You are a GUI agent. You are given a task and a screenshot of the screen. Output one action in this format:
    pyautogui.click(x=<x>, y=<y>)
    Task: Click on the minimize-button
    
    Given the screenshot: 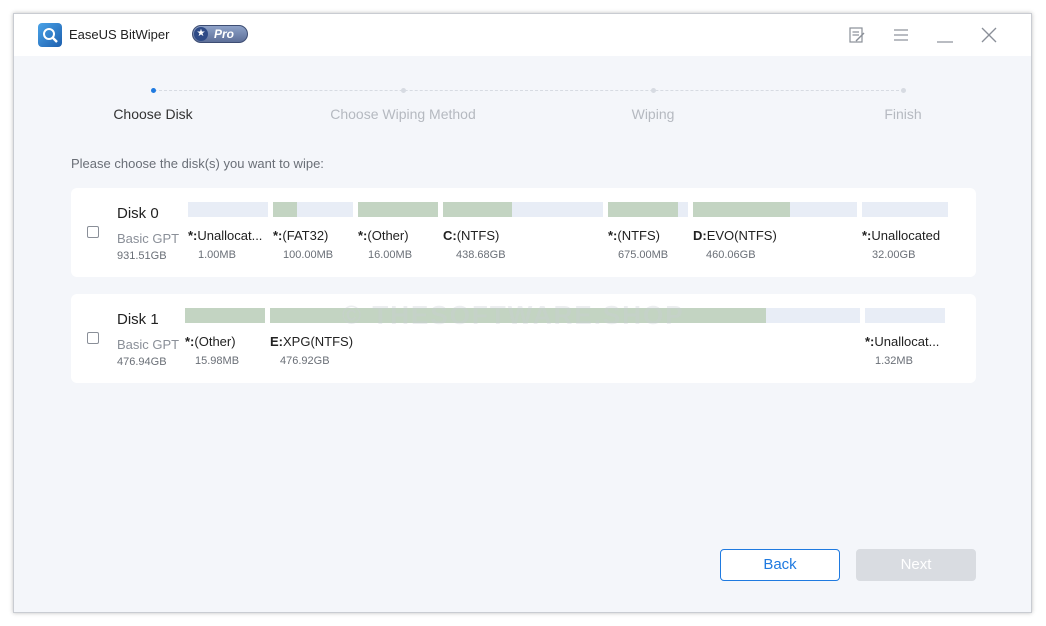 What is the action you would take?
    pyautogui.click(x=945, y=35)
    